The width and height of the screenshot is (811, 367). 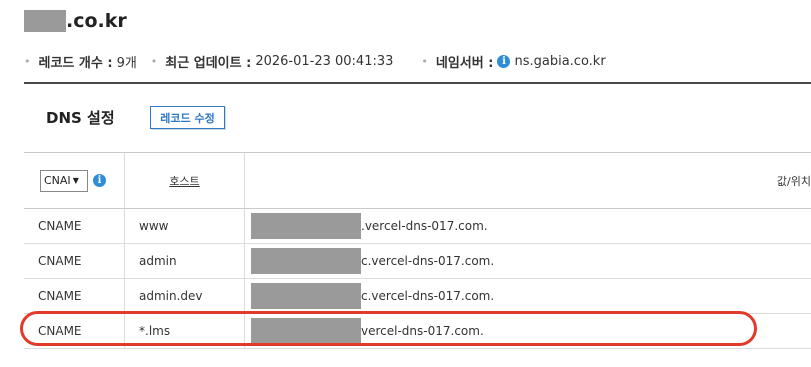 I want to click on last-updated-label: 최근 업데이트 :, so click(x=208, y=63).